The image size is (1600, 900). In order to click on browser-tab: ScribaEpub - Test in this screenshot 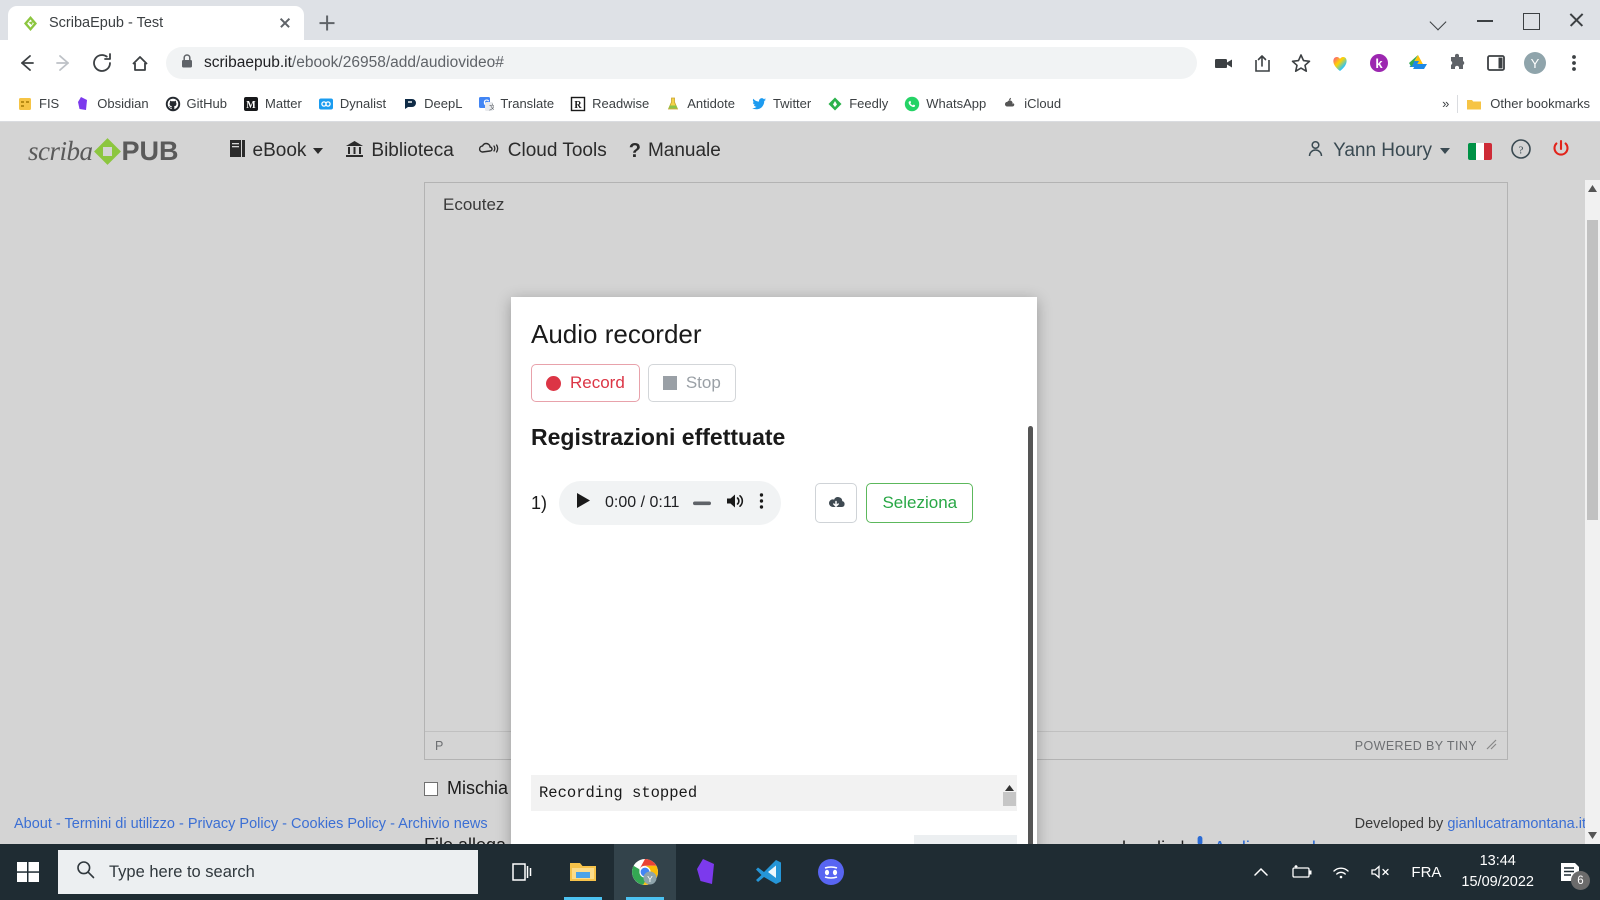, I will do `click(156, 23)`.